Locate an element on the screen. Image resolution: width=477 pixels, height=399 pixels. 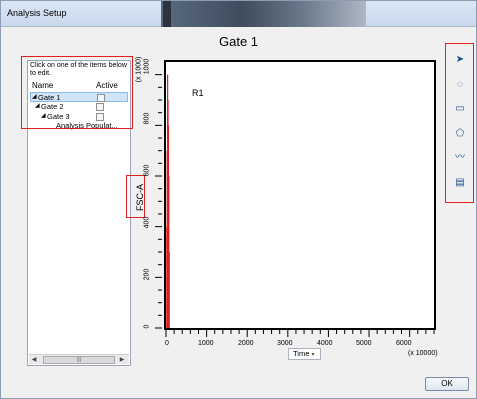
ellipse-gate-icon: ◌ is located at coordinates (460, 85).